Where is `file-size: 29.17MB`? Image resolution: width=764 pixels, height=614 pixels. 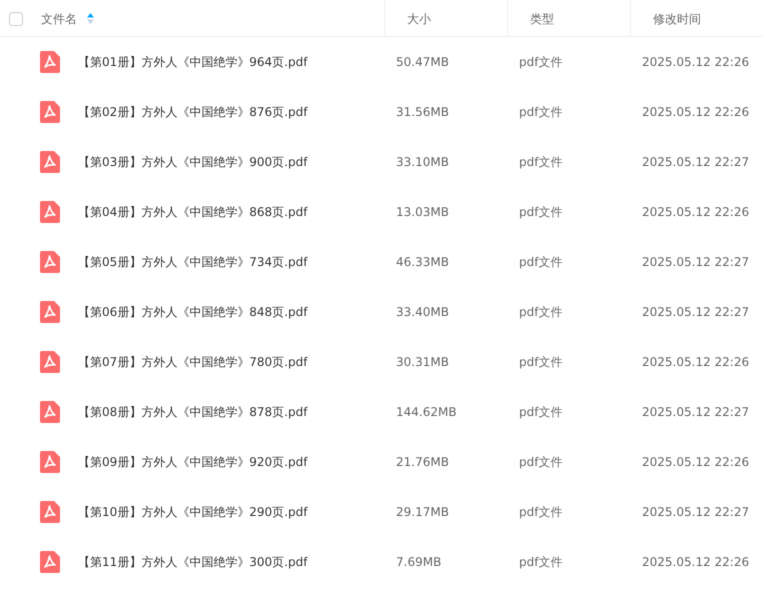 file-size: 29.17MB is located at coordinates (422, 512).